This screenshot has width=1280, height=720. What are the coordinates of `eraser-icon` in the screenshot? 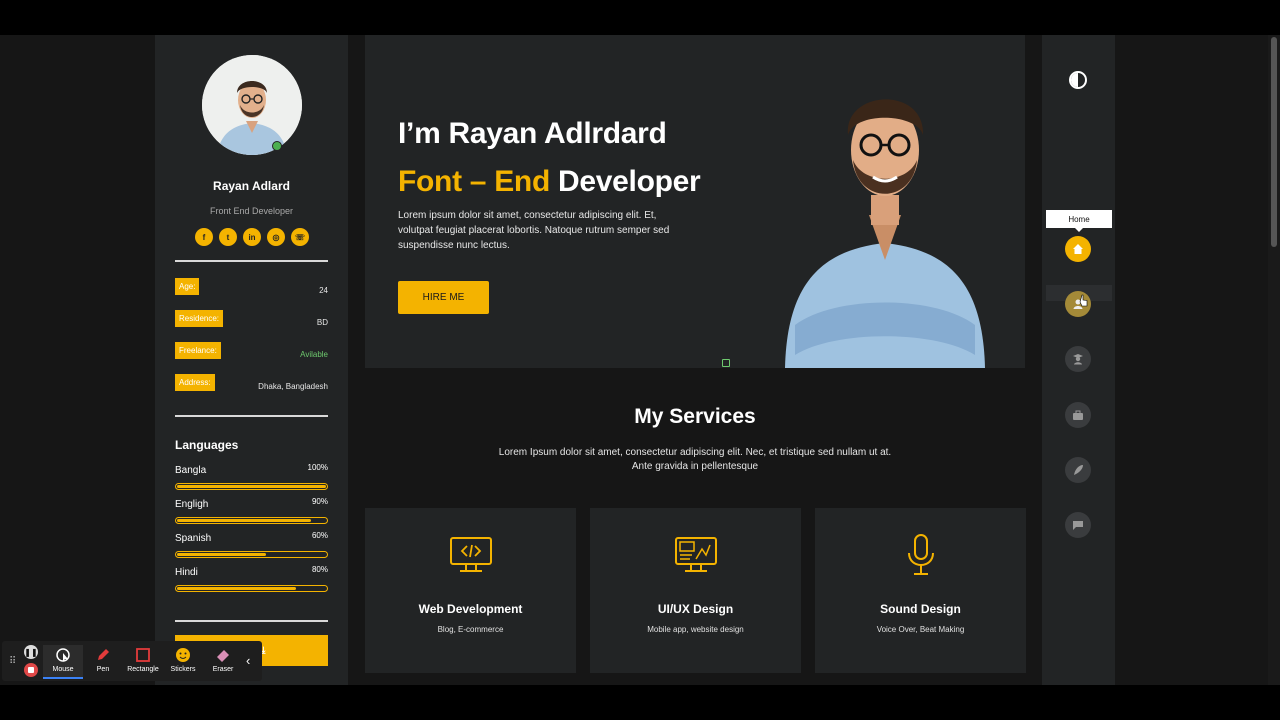 It's located at (223, 656).